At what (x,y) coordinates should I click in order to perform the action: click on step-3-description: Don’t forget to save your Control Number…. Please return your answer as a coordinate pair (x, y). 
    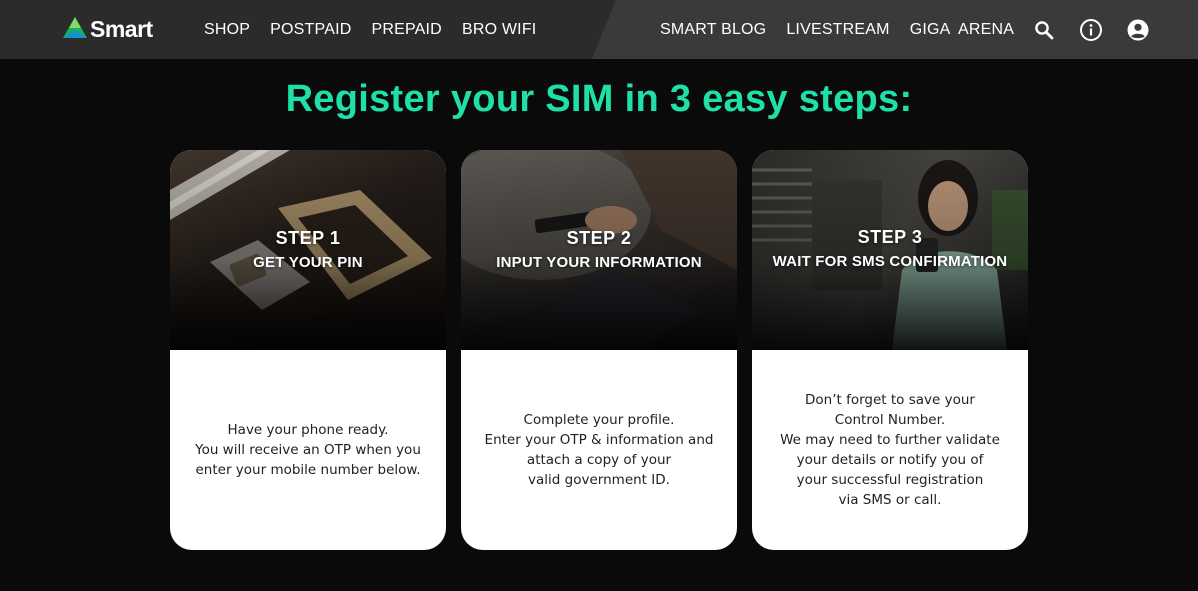
    Looking at the image, I should click on (890, 450).